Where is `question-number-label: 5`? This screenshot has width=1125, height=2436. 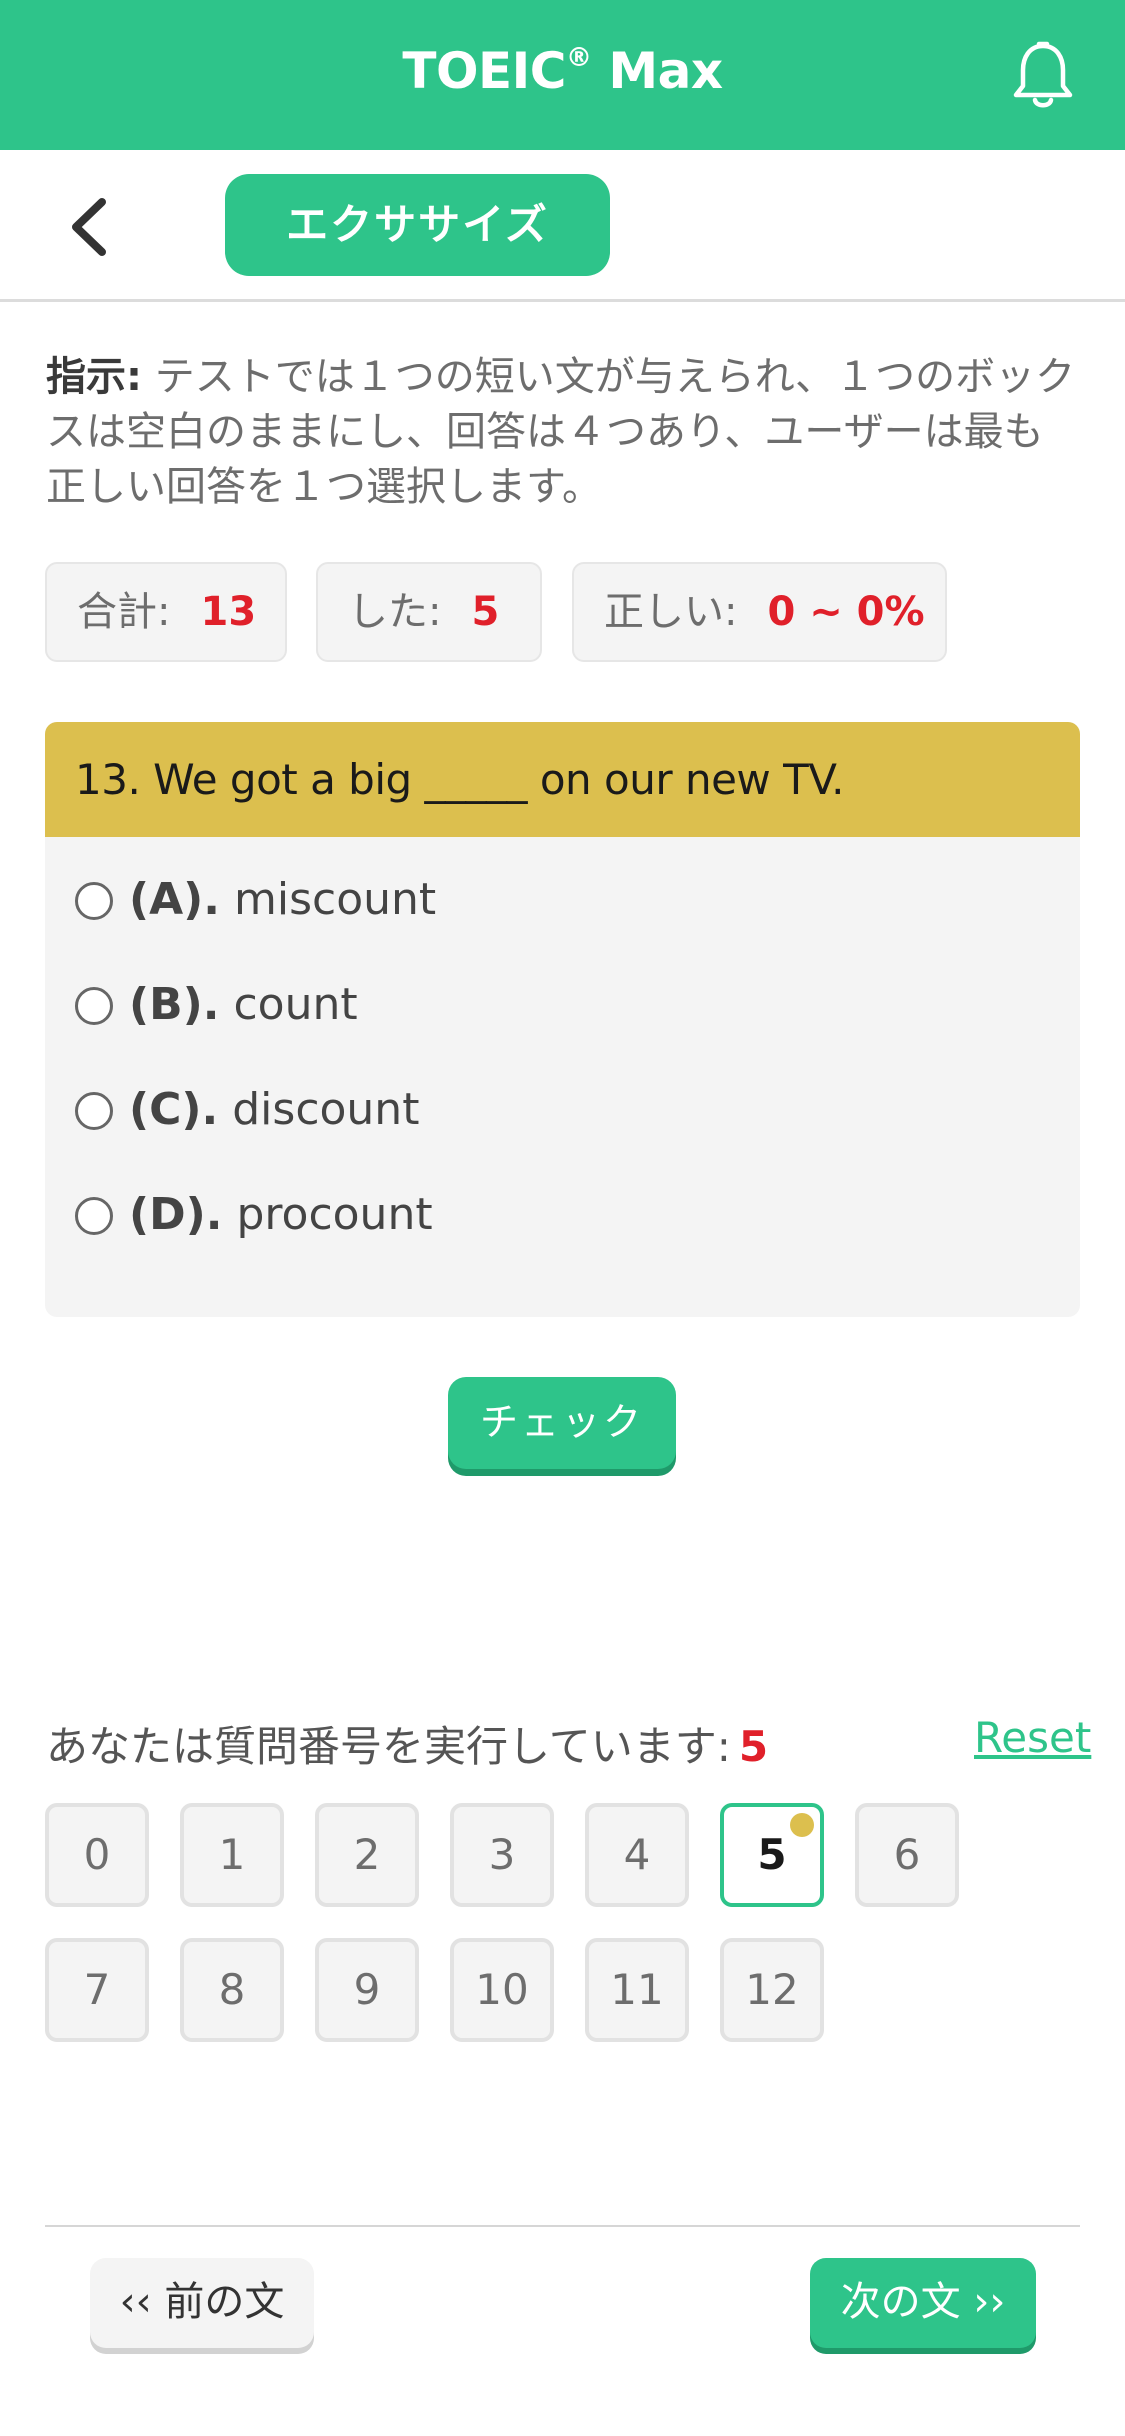
question-number-label: 5 is located at coordinates (772, 1854).